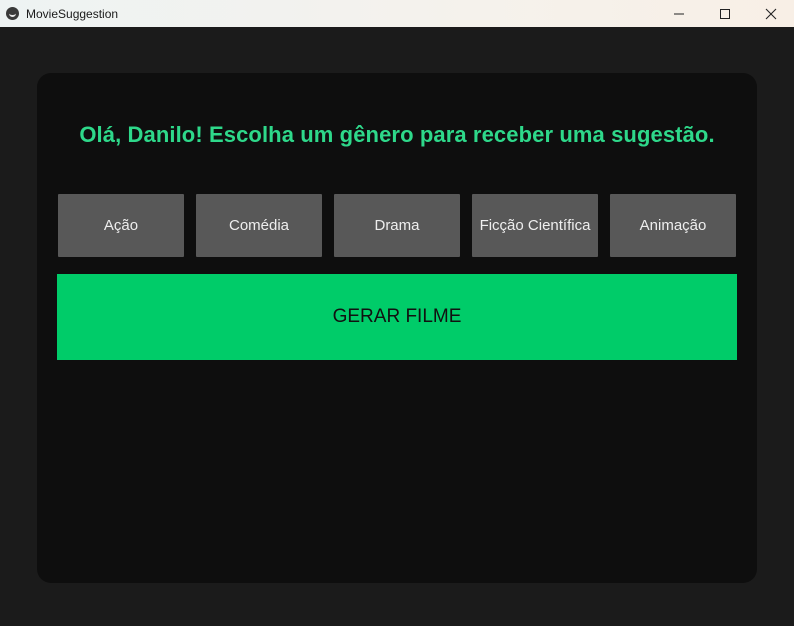 This screenshot has height=626, width=794. I want to click on title-bar: MovieSuggestion, so click(397, 13).